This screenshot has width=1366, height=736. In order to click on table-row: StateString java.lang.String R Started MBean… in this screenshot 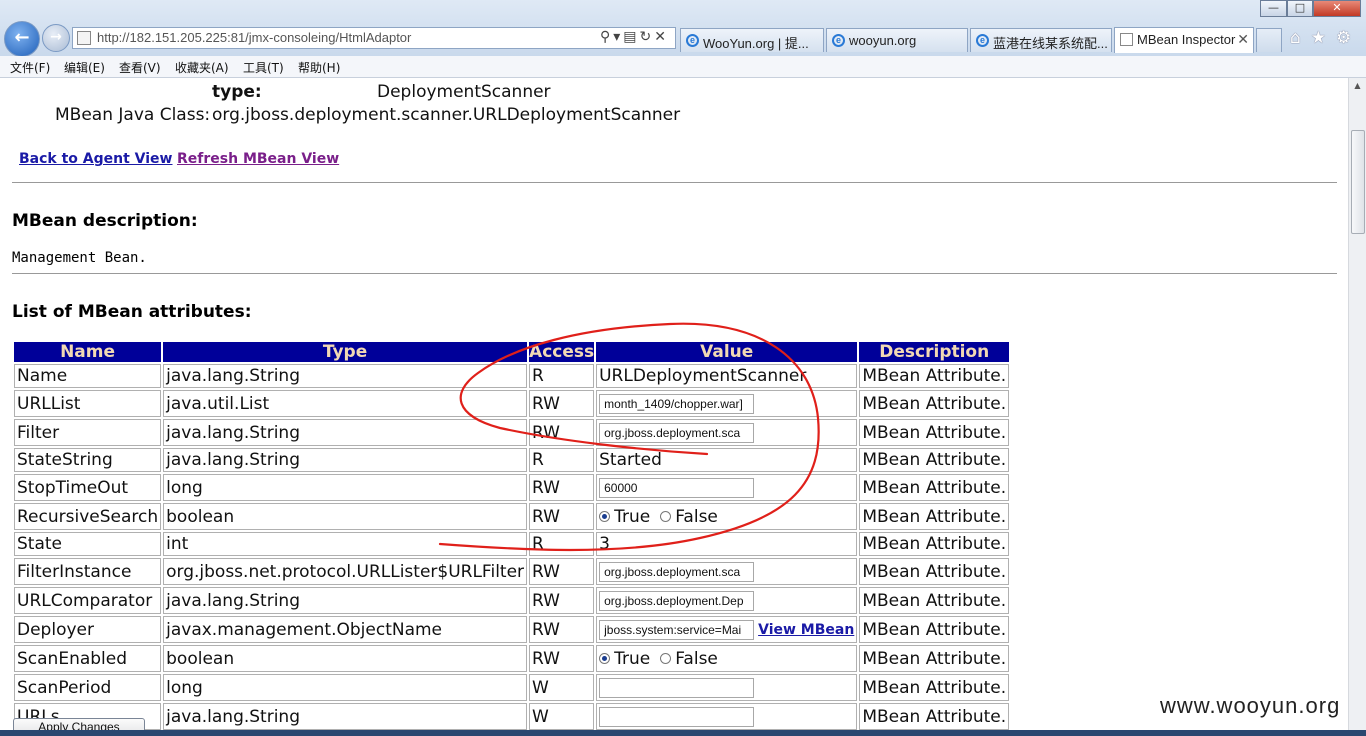, I will do `click(512, 460)`.